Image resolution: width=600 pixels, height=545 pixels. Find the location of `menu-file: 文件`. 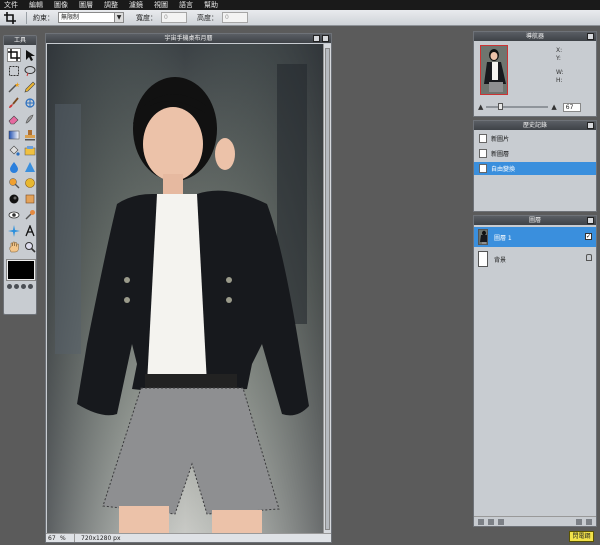

menu-file: 文件 is located at coordinates (11, 5).